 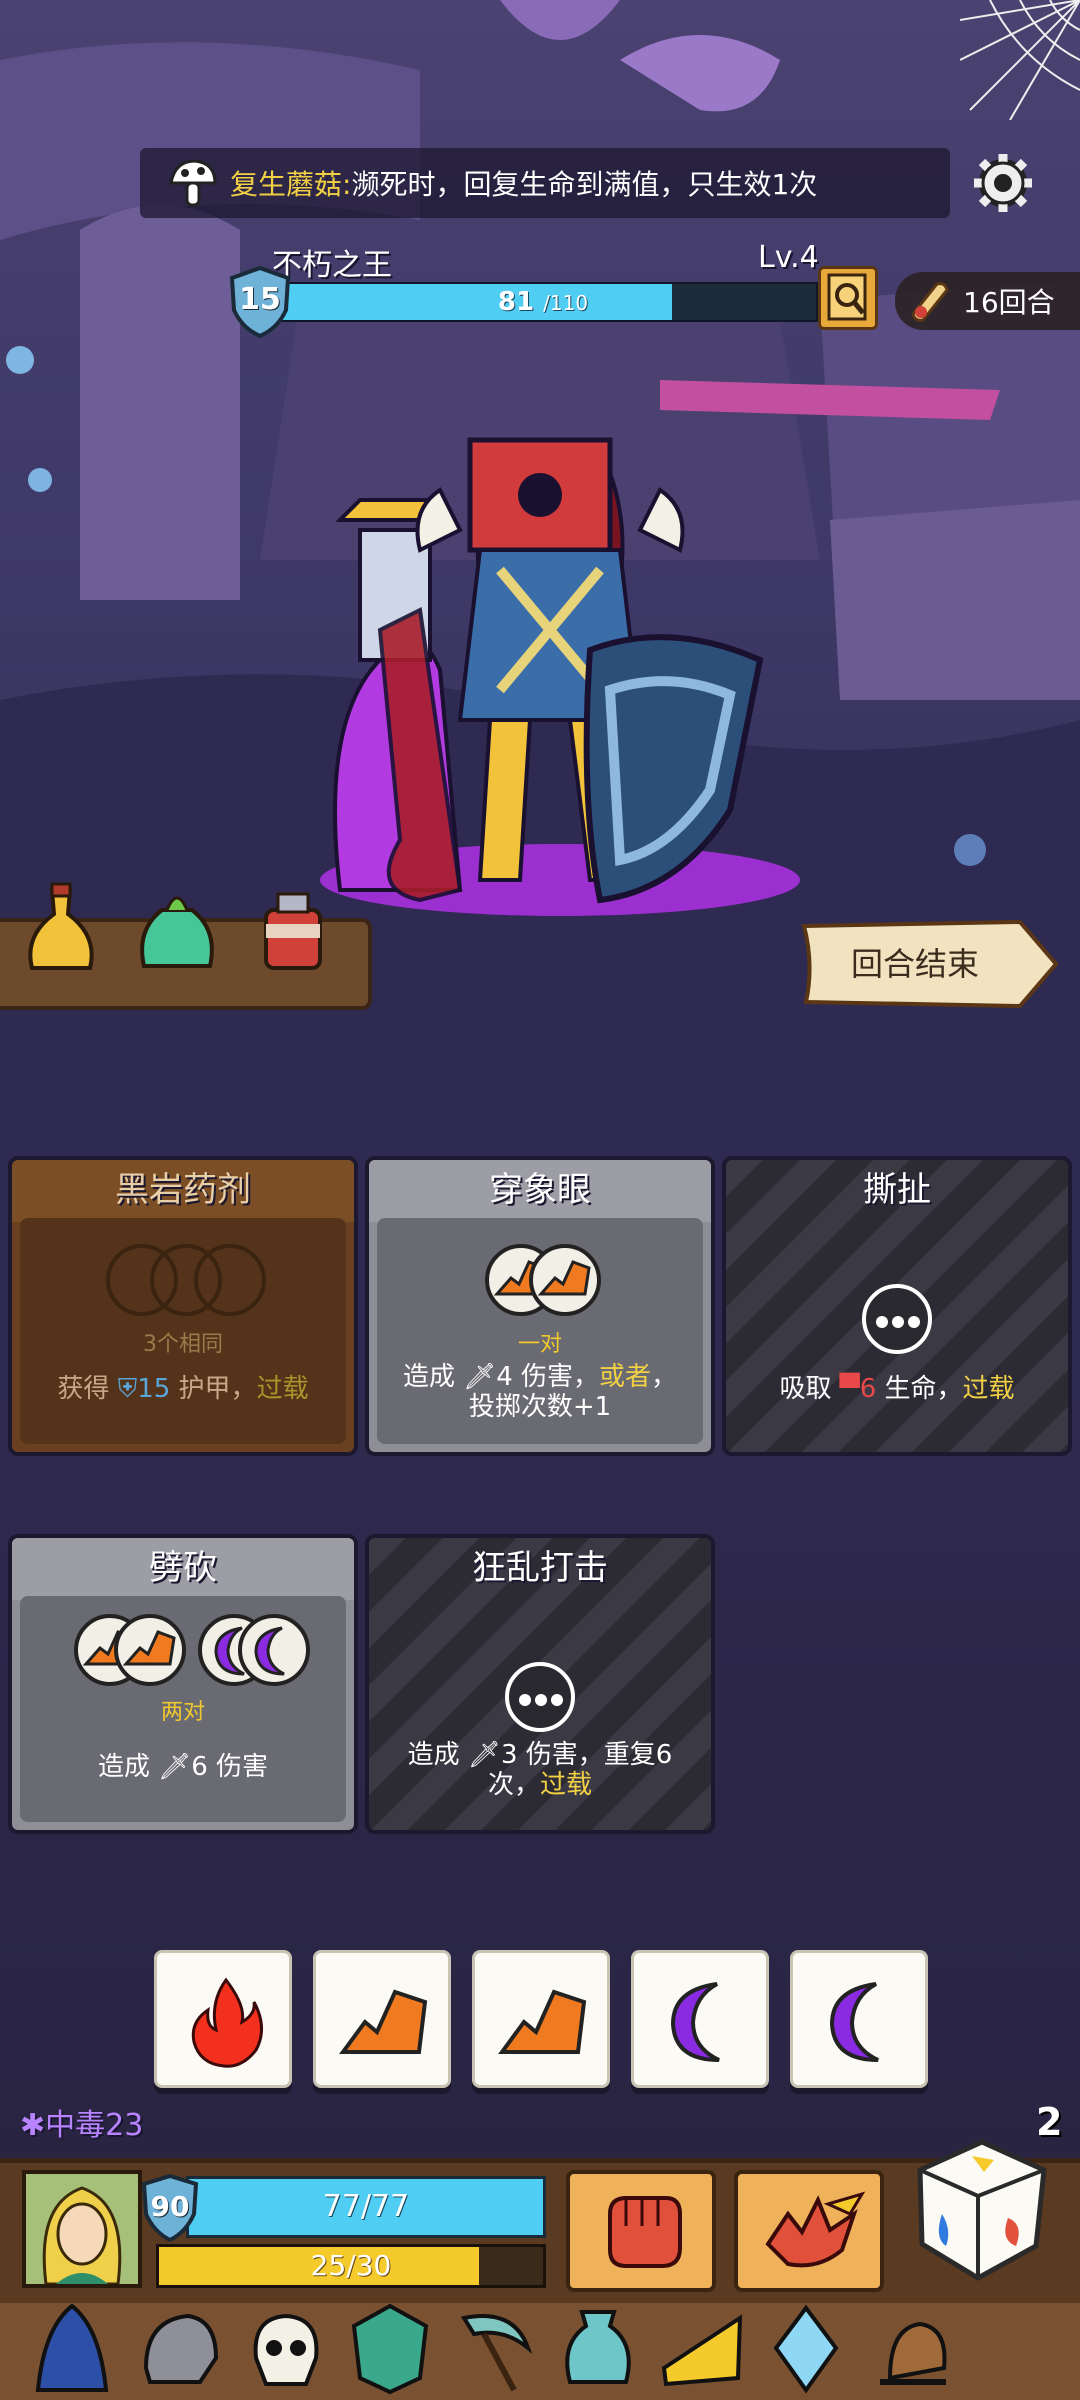 I want to click on explosion-icon, so click(x=815, y=2229).